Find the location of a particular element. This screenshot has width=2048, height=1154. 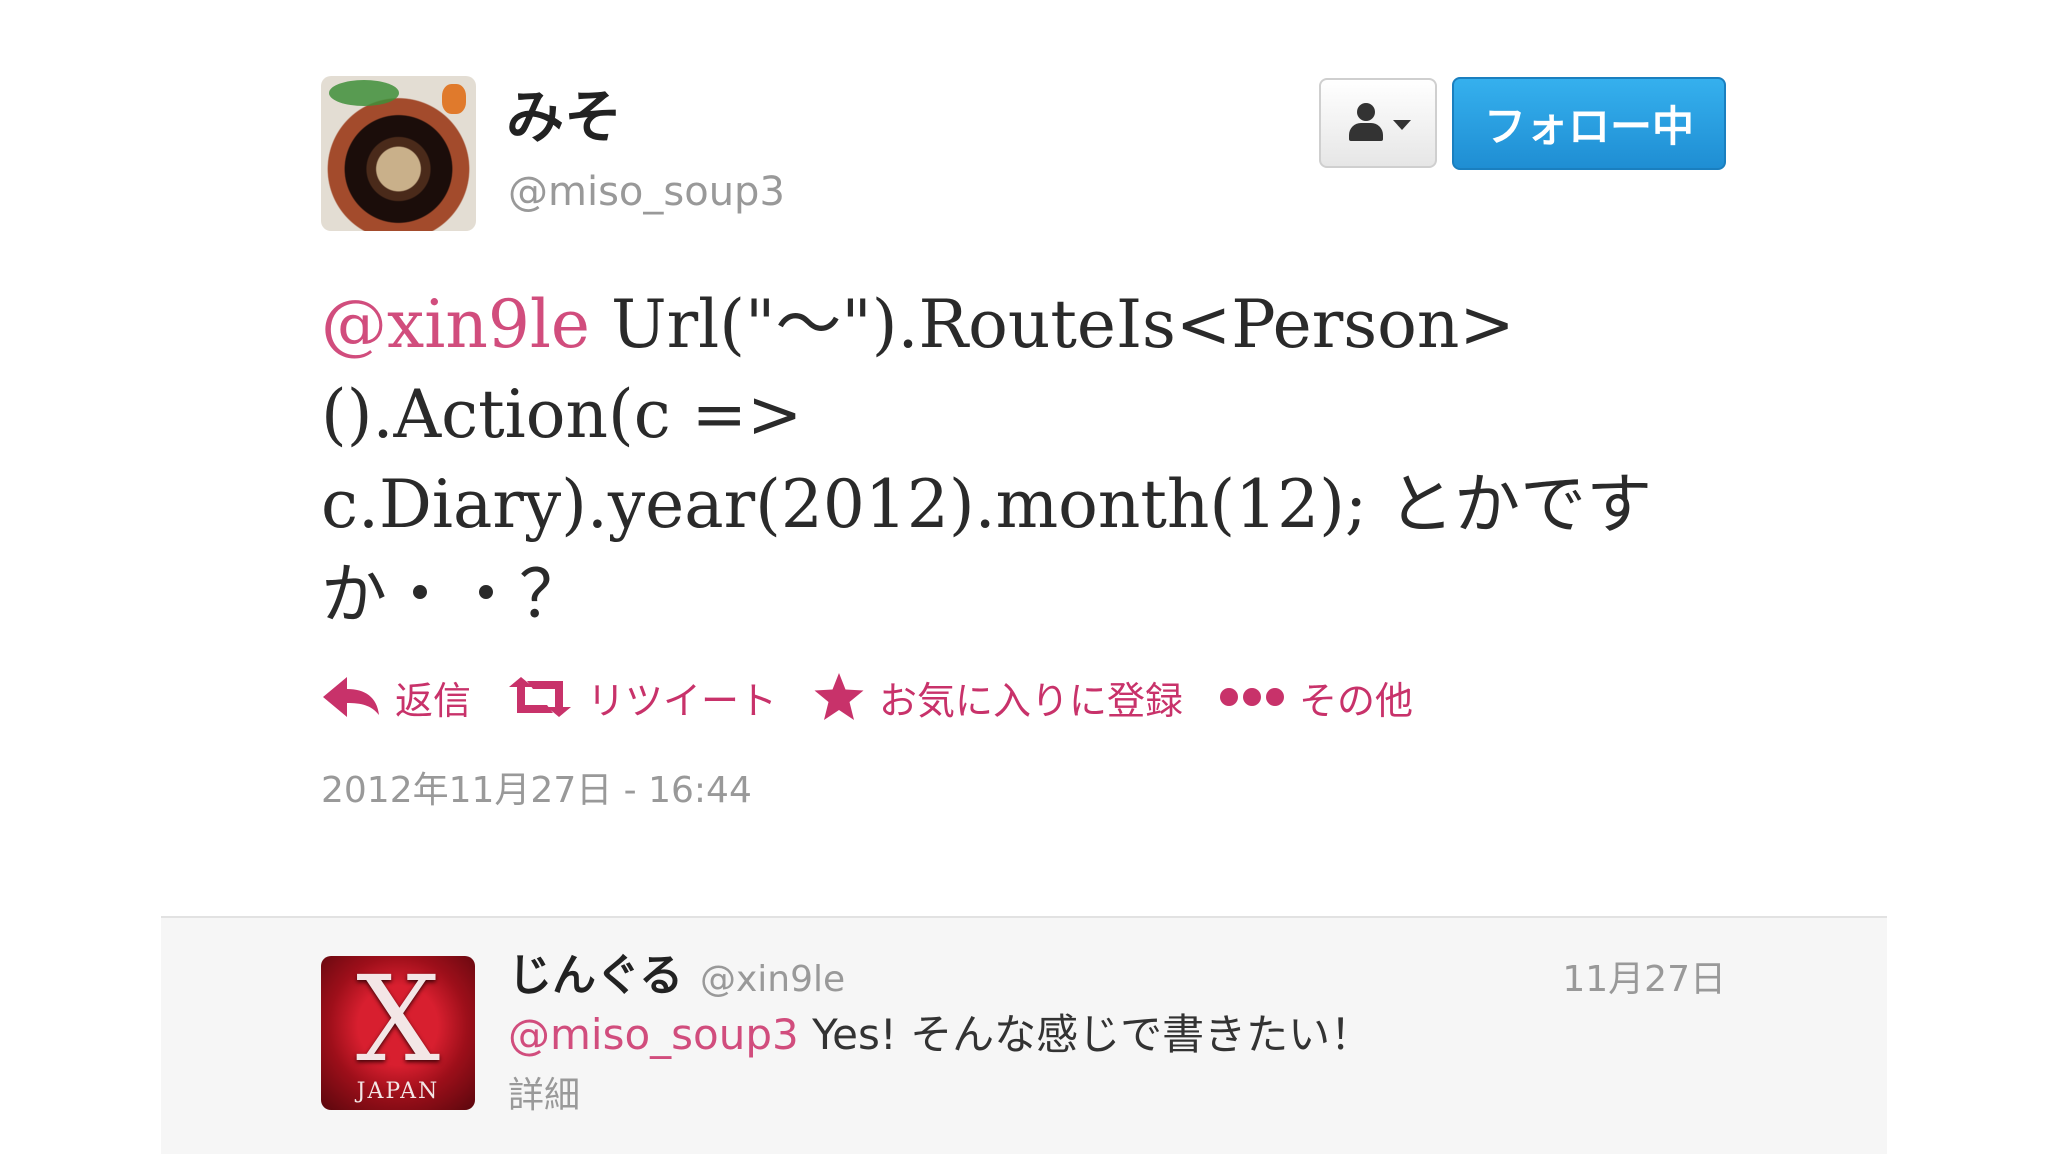

favorite-action: お気に入りに登録 is located at coordinates (998, 697).